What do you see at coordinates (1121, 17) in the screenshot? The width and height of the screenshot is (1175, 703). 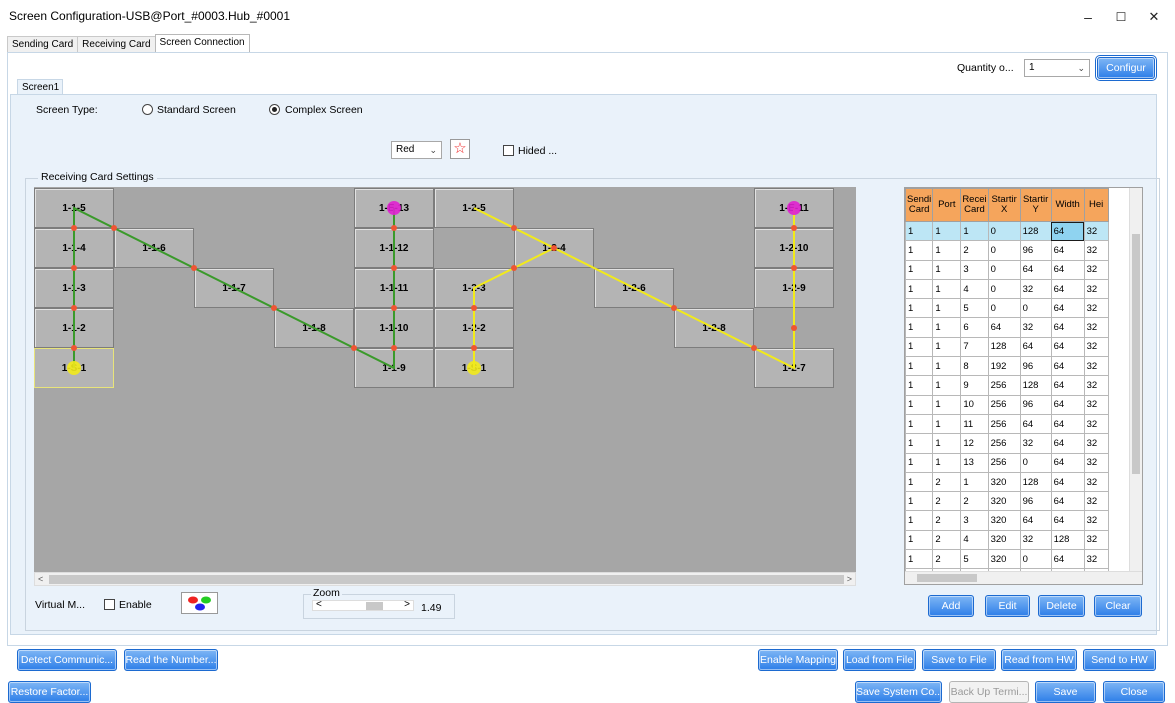 I see `maximize-icon: ☐` at bounding box center [1121, 17].